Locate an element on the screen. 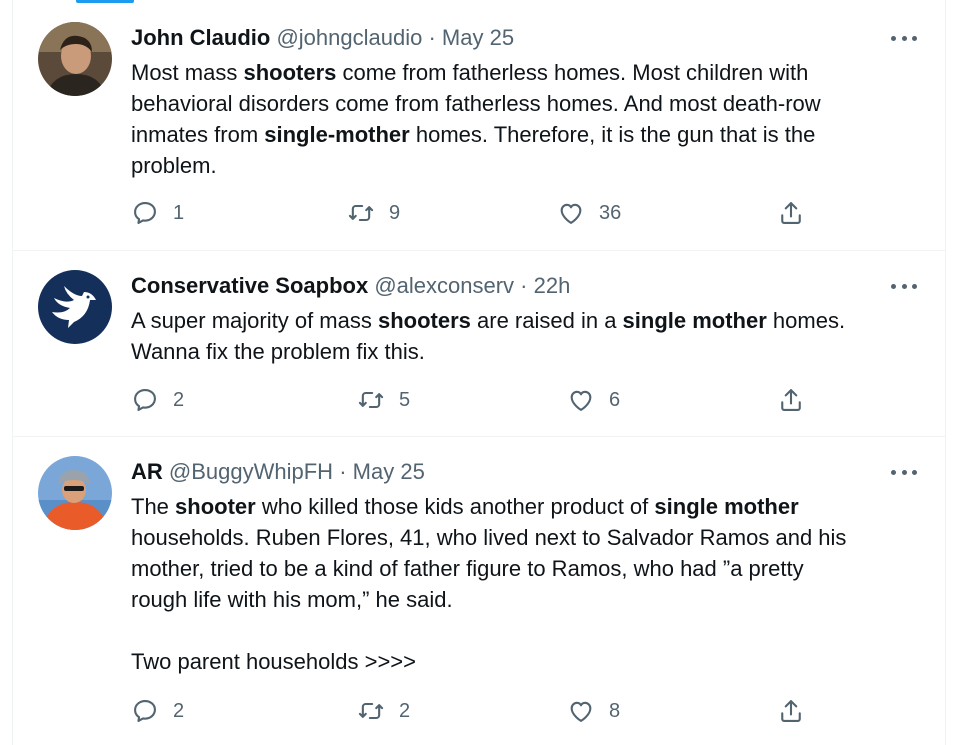 The width and height of the screenshot is (980, 745). text-segment: rough life with his mom,” he said. is located at coordinates (292, 599).